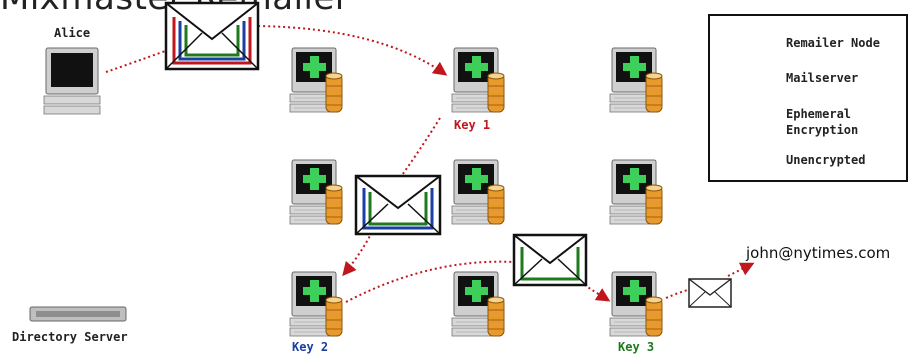  What do you see at coordinates (72, 33) in the screenshot?
I see `alice-label: Alice` at bounding box center [72, 33].